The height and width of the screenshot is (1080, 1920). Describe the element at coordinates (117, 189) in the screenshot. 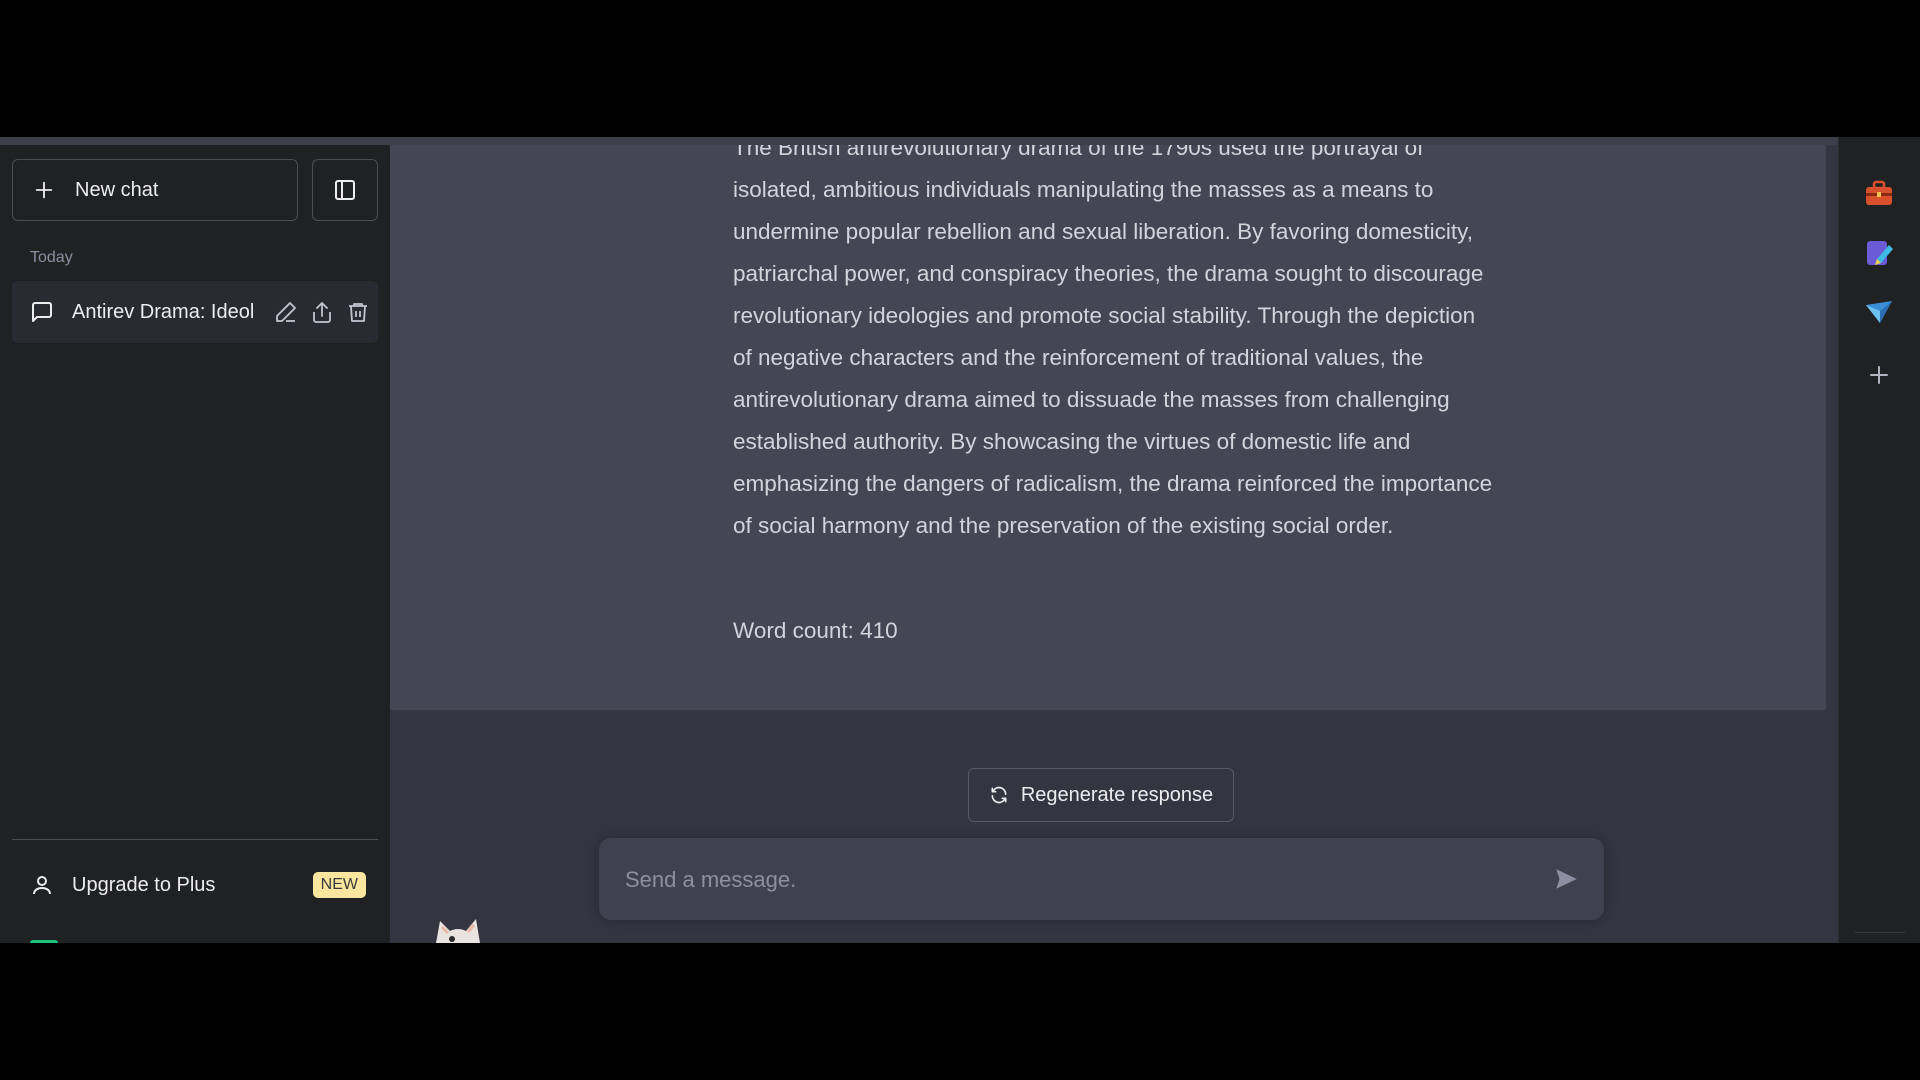

I see `new-chat-label: New chat` at that location.